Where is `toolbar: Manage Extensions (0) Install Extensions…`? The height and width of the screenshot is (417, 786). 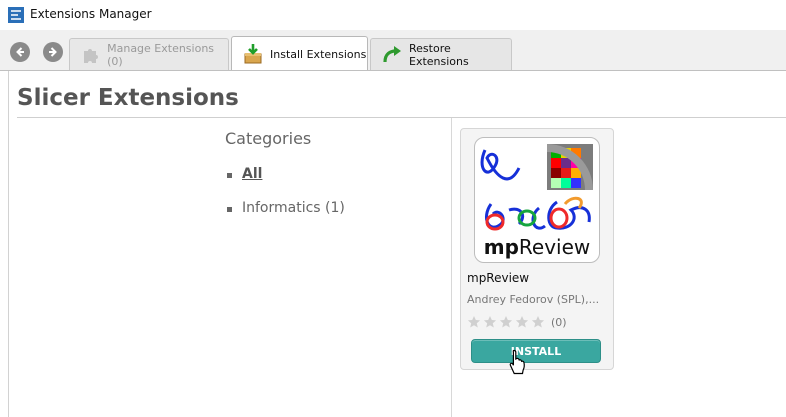
toolbar: Manage Extensions (0) Install Extensions… is located at coordinates (393, 50).